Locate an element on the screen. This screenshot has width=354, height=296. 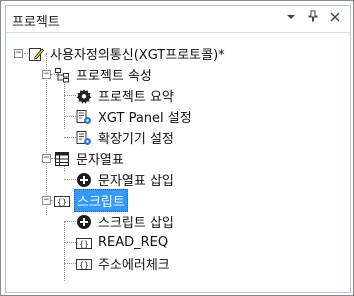
tree-item-insert-string-table: 문자열표 삽입 is located at coordinates (126, 179).